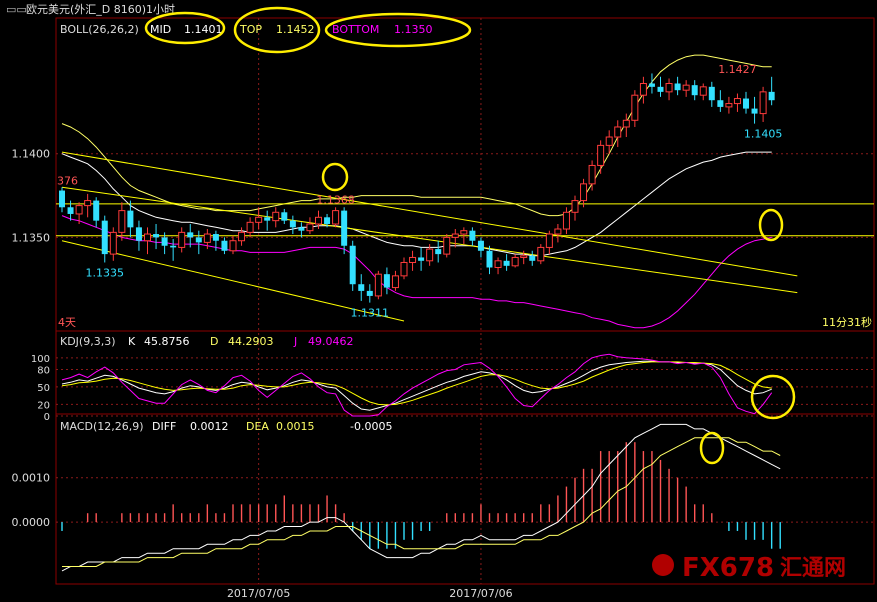 The height and width of the screenshot is (602, 877). I want to click on watermark-suffix: 汇通网, so click(813, 568).